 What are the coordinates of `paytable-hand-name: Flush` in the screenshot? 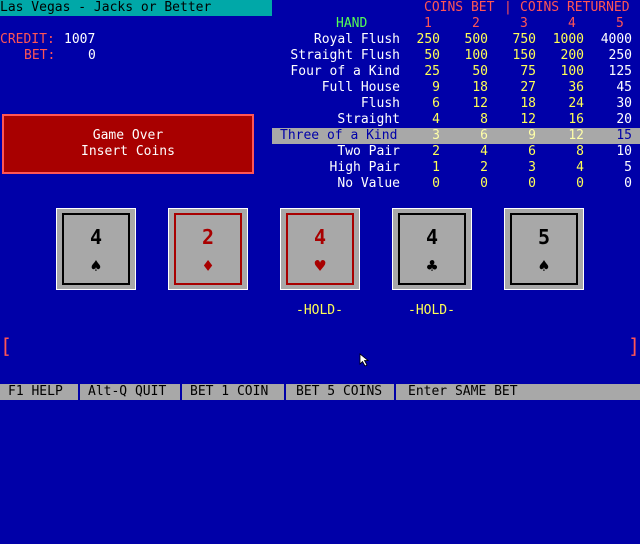 It's located at (380, 103).